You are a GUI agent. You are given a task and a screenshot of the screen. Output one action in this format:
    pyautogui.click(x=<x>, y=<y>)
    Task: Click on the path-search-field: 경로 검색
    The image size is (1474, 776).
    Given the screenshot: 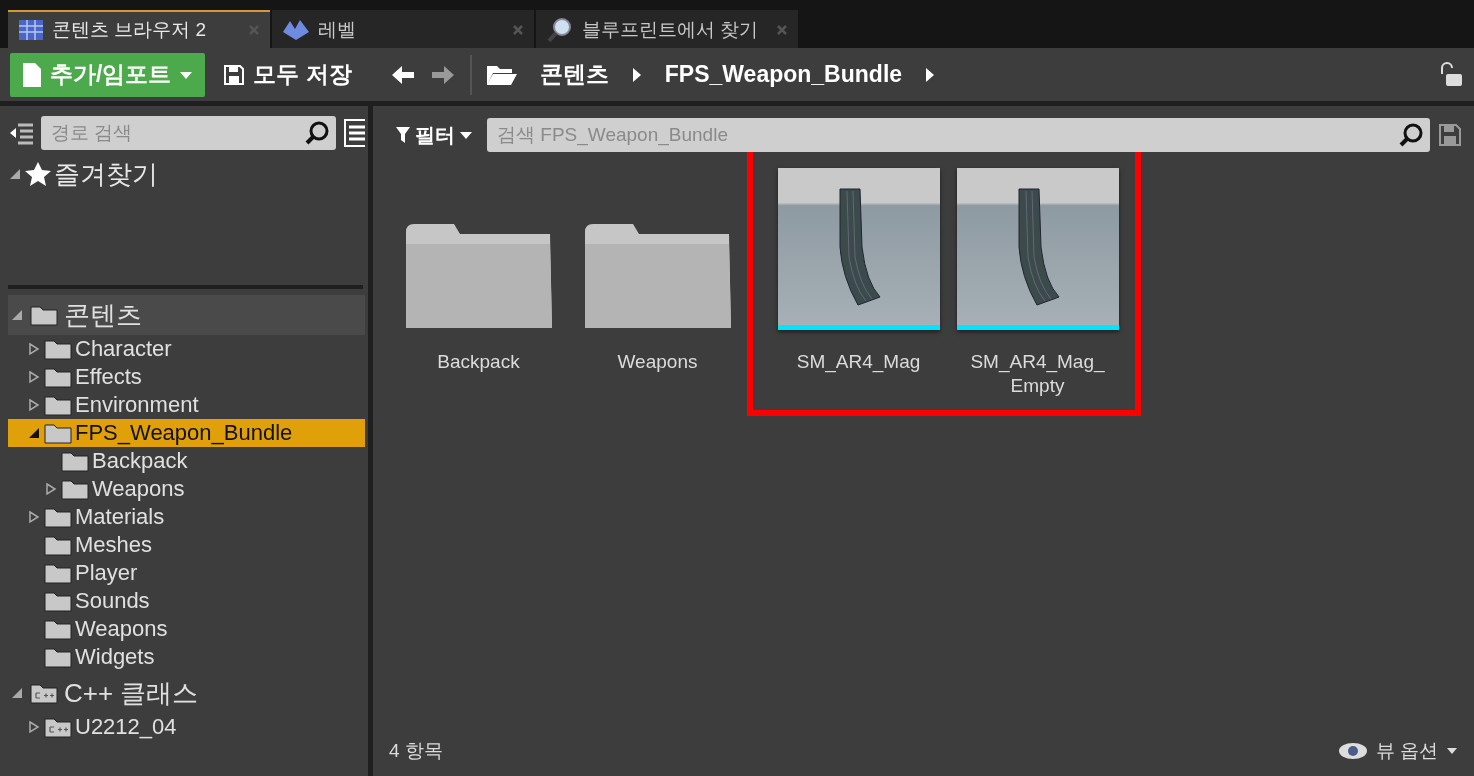 What is the action you would take?
    pyautogui.click(x=188, y=133)
    